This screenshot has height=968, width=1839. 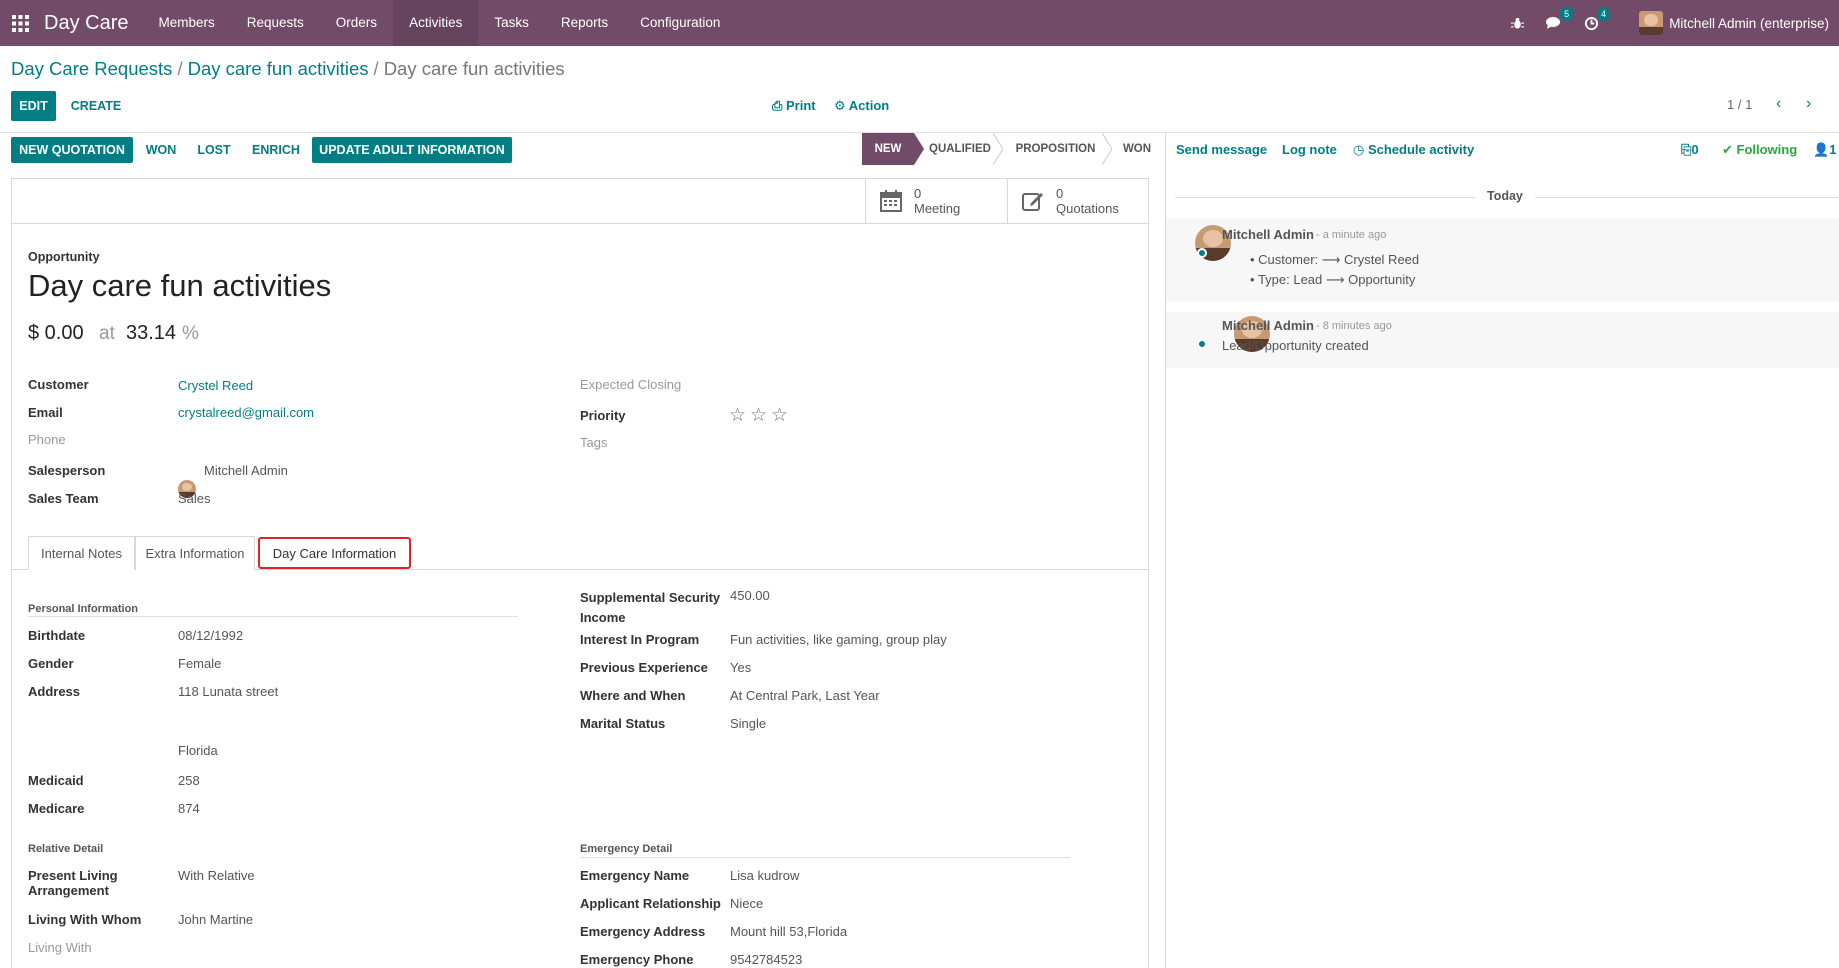 What do you see at coordinates (644, 667) in the screenshot?
I see `previous-experience-label: Previous Experience` at bounding box center [644, 667].